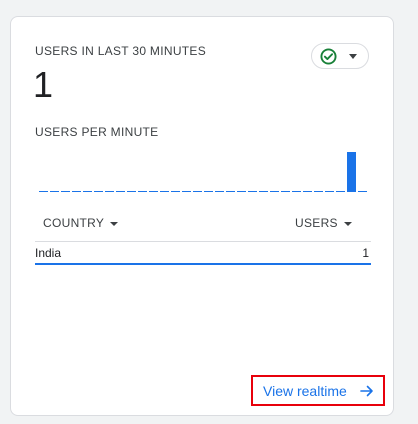 This screenshot has height=424, width=418. What do you see at coordinates (97, 132) in the screenshot?
I see `chart-heading: USERS PER MINUTE` at bounding box center [97, 132].